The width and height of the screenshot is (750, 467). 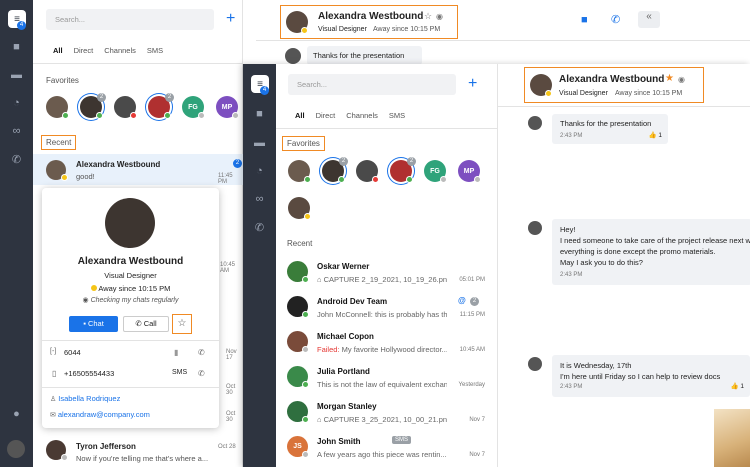 What do you see at coordinates (89, 373) in the screenshot?
I see `mobile-value: +16505554433` at bounding box center [89, 373].